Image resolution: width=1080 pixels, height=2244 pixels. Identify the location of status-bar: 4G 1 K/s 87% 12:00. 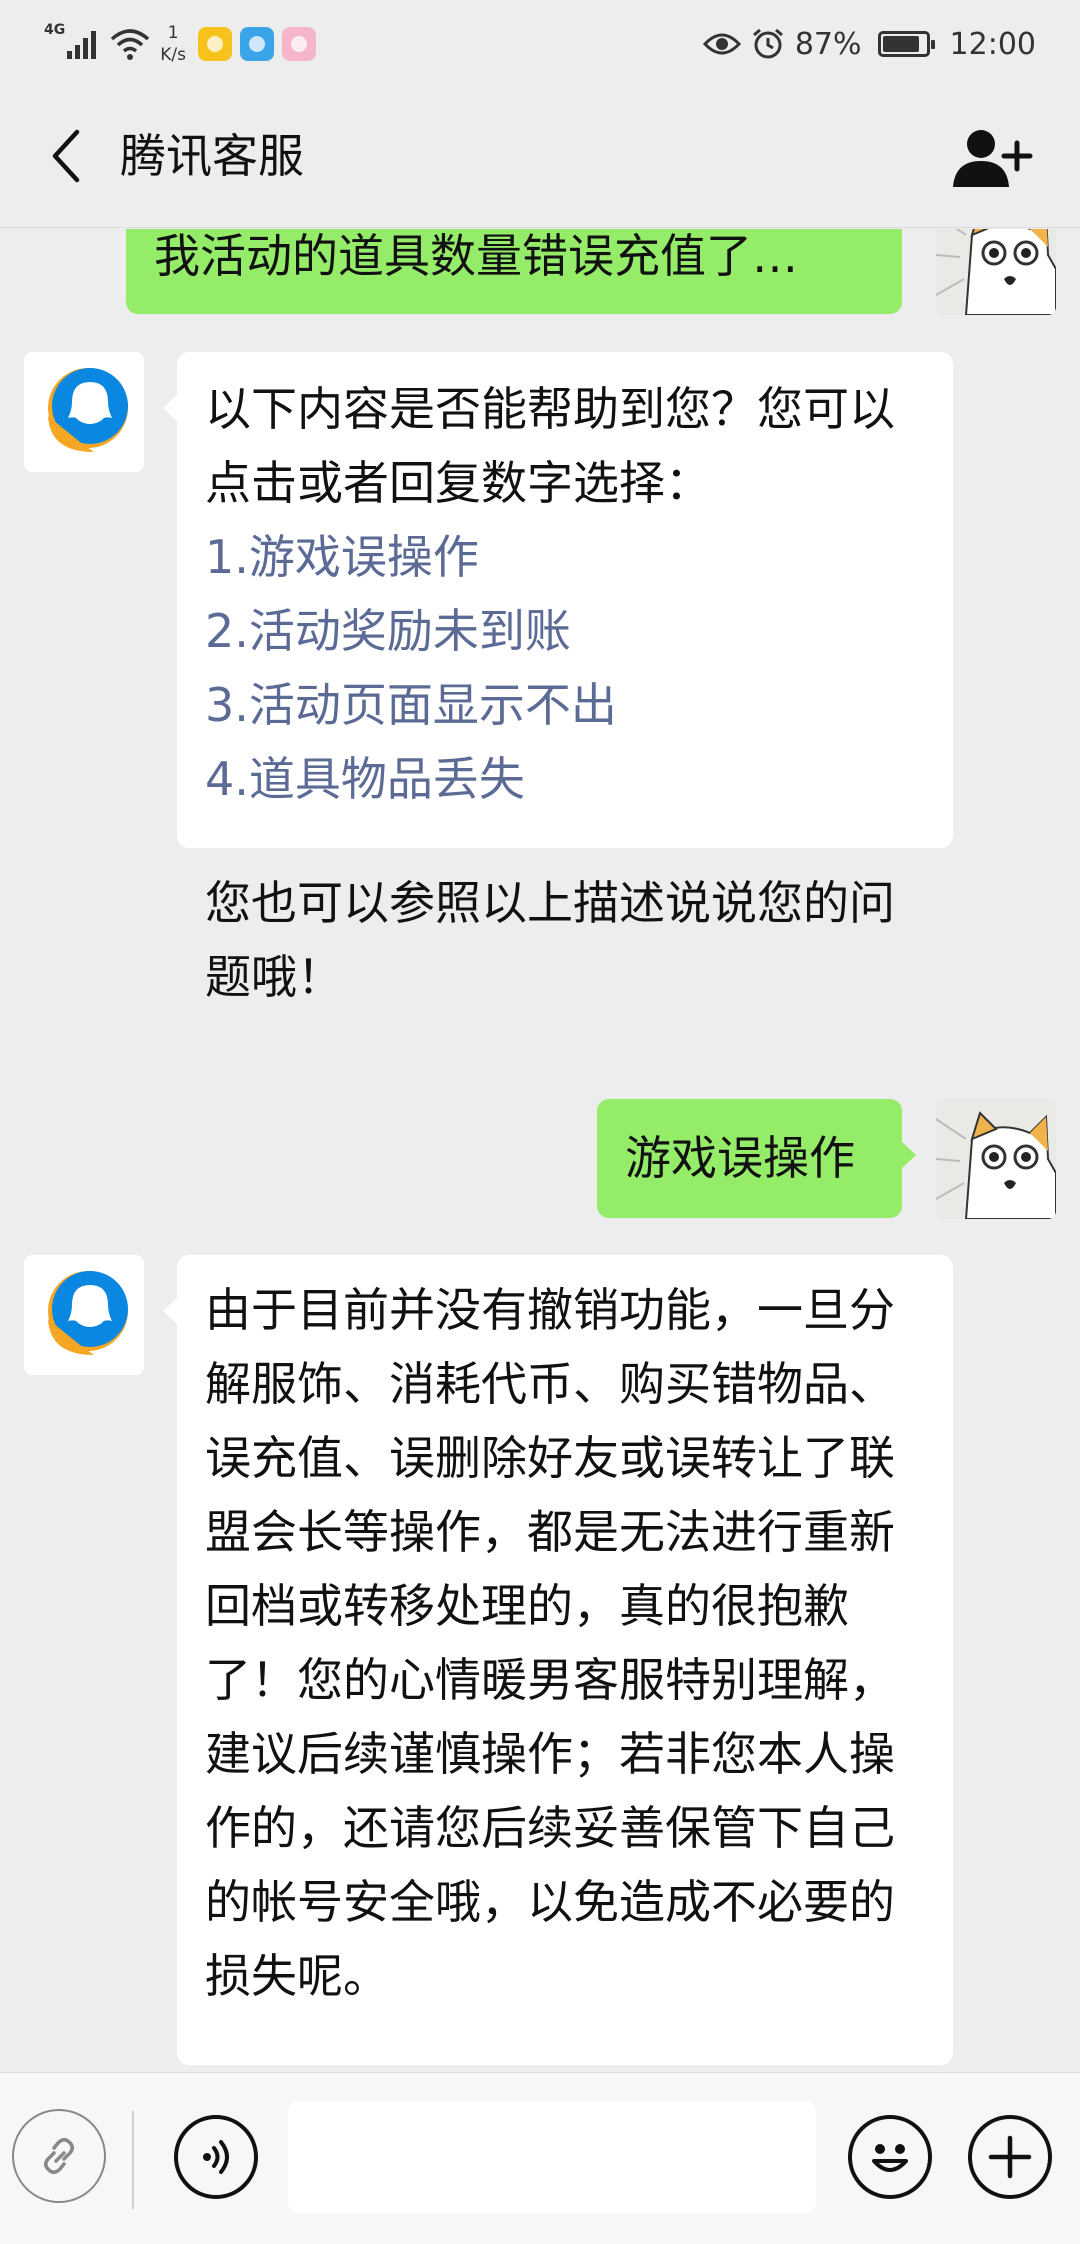
(540, 44).